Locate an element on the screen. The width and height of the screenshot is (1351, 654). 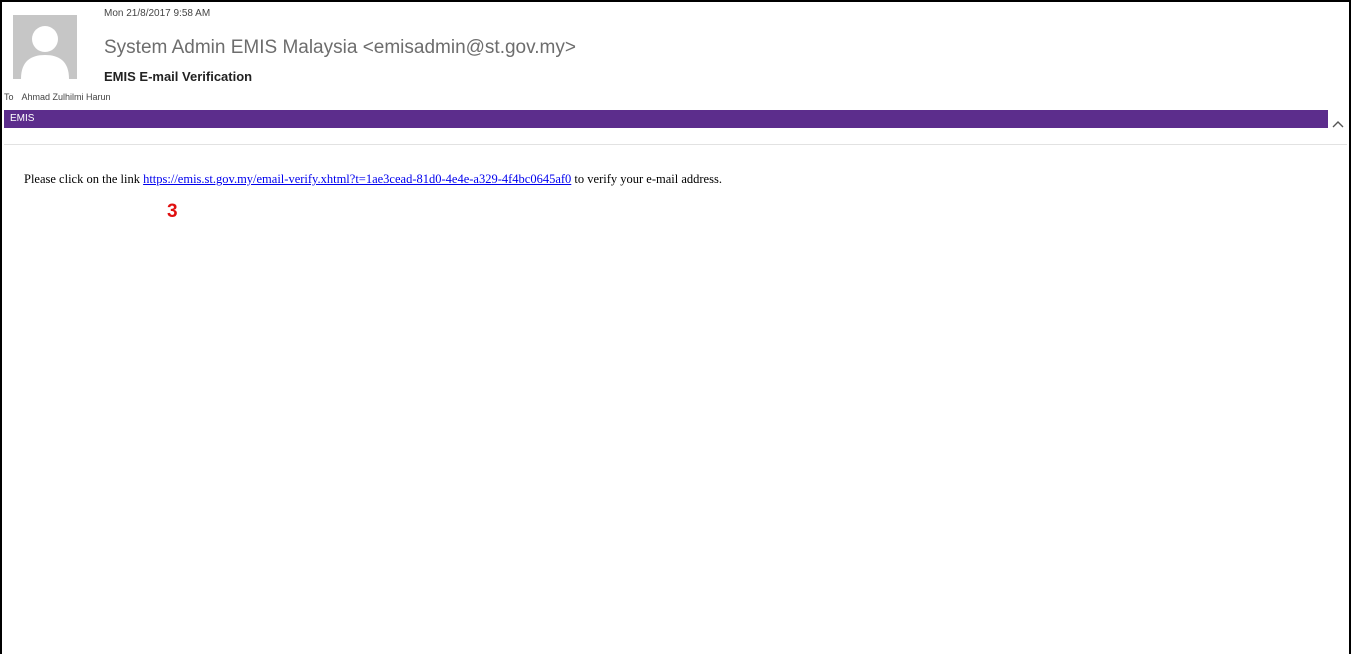
chevron-up-icon is located at coordinates (1338, 124).